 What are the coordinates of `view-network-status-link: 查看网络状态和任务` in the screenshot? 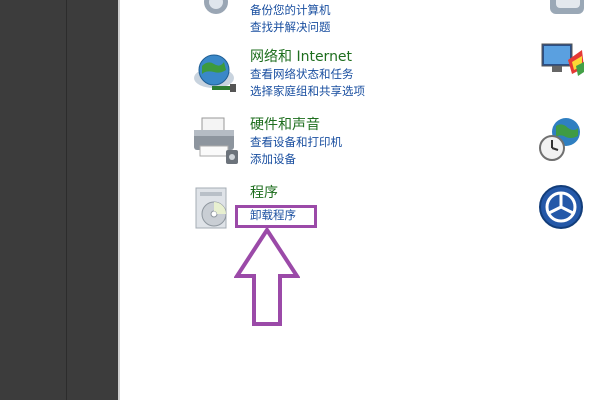 It's located at (307, 74).